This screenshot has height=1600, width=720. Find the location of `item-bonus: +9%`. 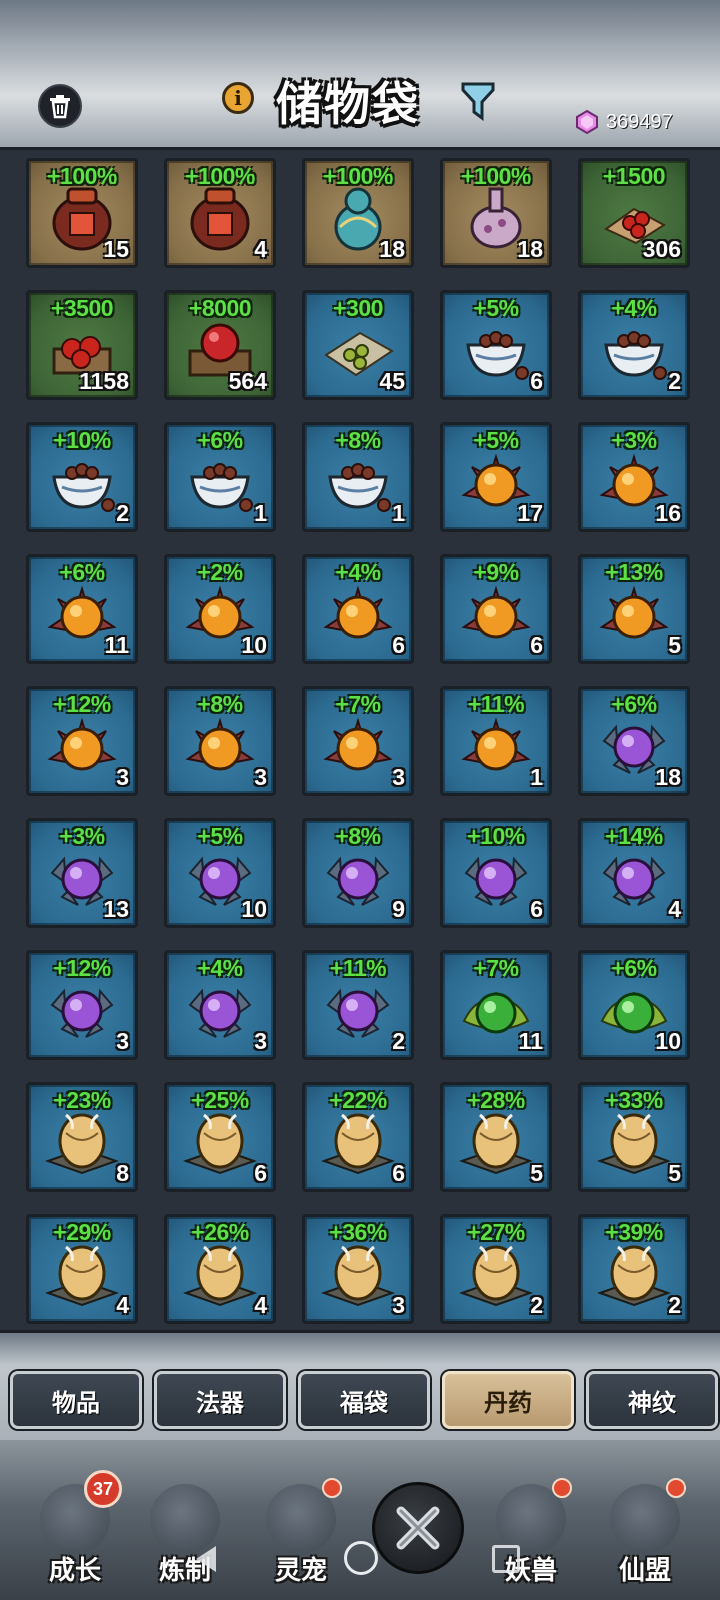

item-bonus: +9% is located at coordinates (496, 572).